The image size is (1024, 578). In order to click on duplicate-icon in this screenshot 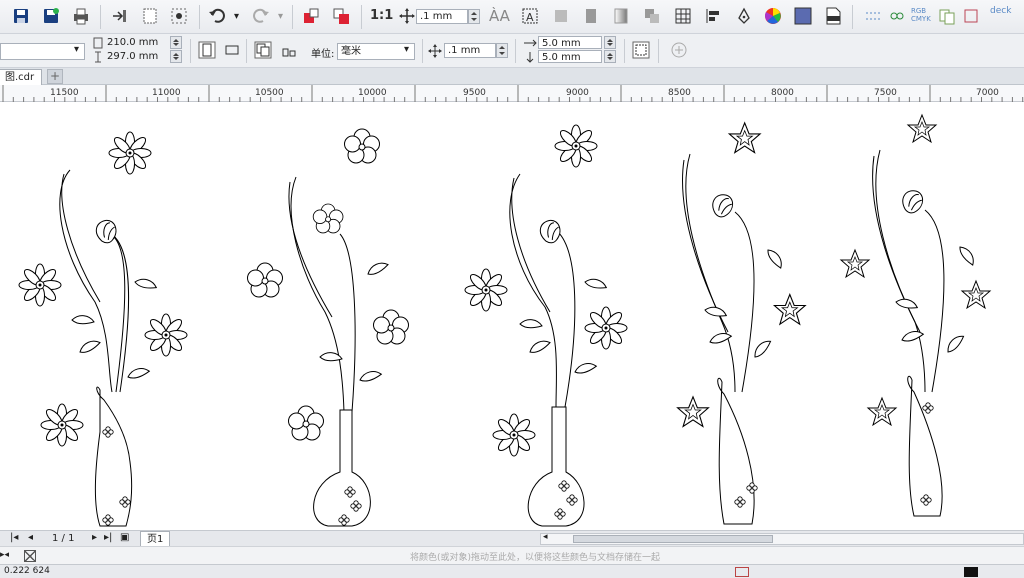, I will do `click(947, 16)`.